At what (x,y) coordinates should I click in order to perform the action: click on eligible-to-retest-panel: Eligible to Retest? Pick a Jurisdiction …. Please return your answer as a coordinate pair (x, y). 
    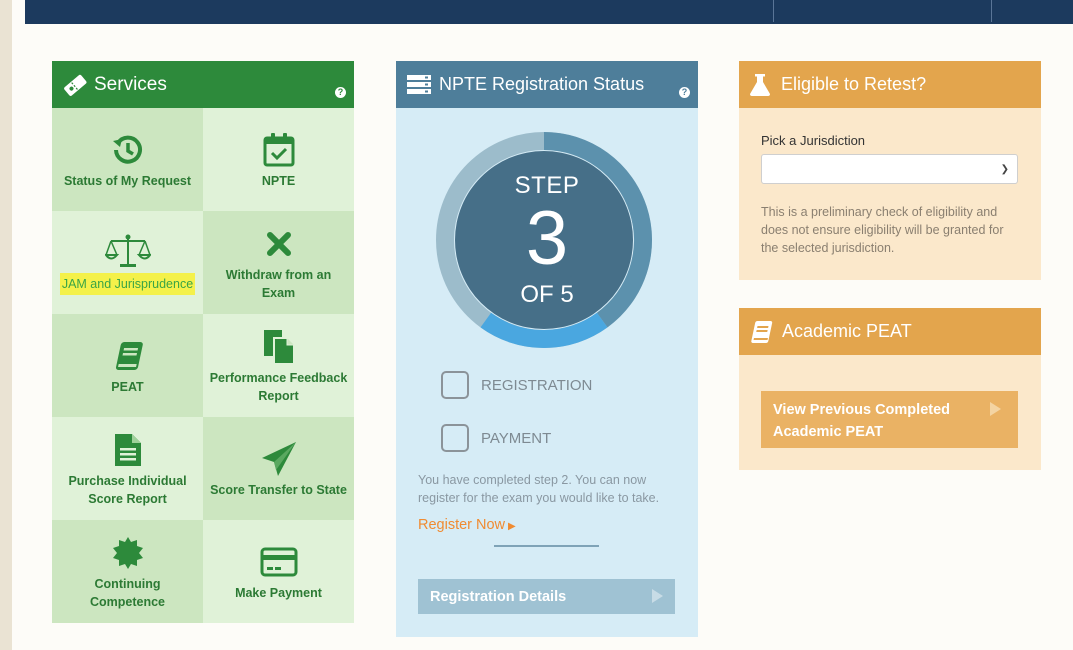
    Looking at the image, I should click on (890, 170).